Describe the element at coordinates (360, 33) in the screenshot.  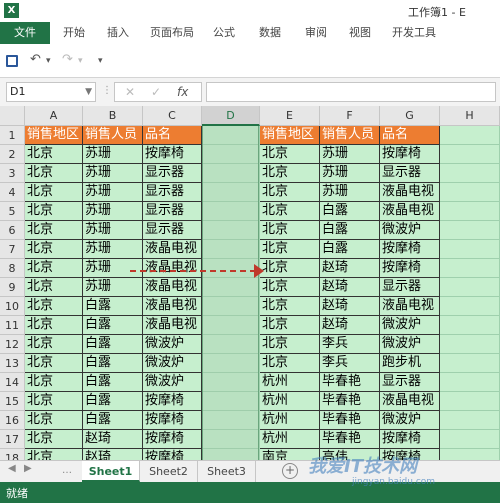
I see `tab-view: 视图` at that location.